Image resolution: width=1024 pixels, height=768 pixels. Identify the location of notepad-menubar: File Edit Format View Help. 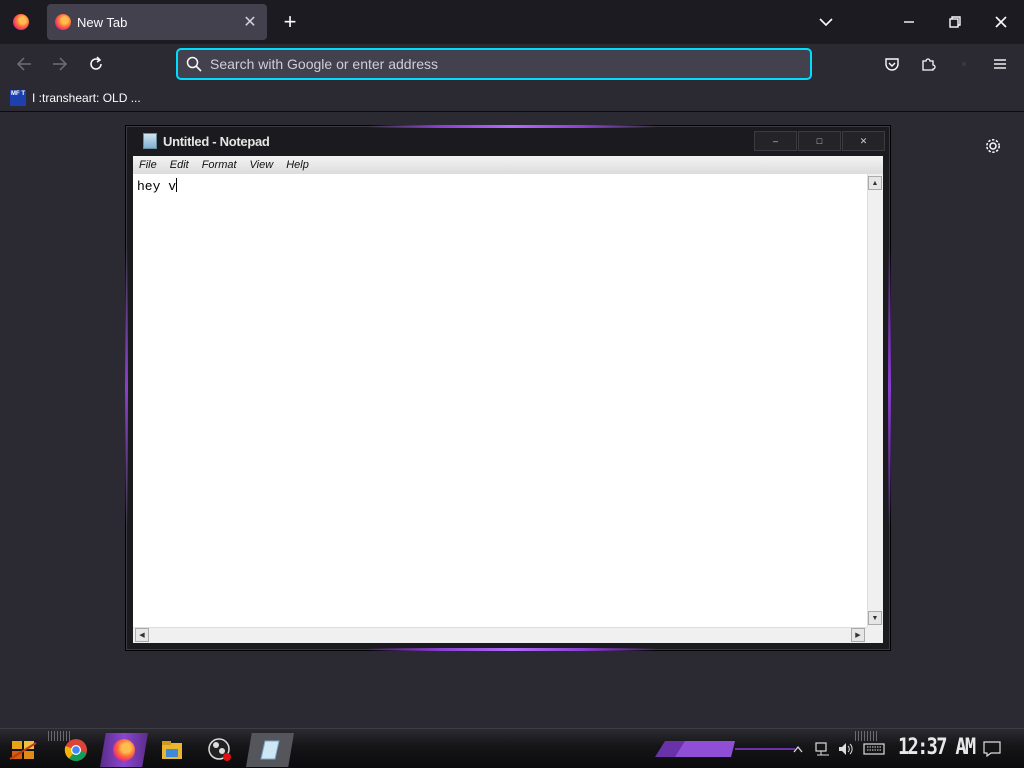
(508, 165).